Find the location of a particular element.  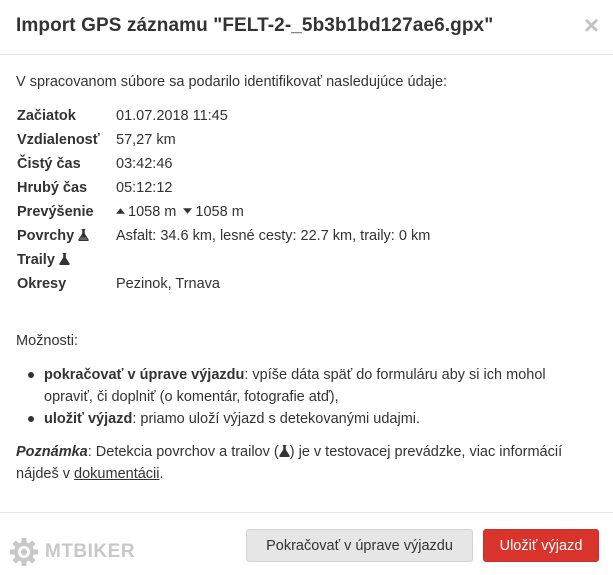

mtbiker-logo: MTBIKER is located at coordinates (72, 552).